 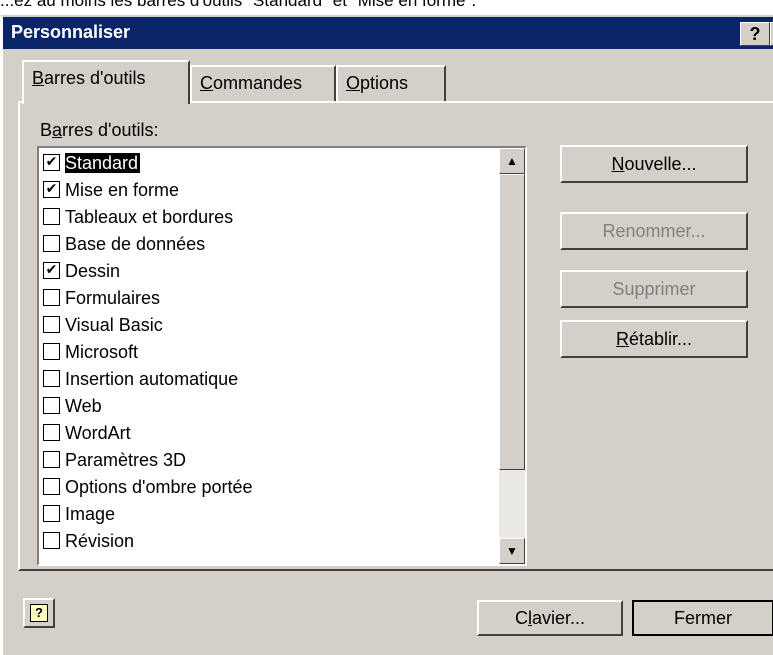 What do you see at coordinates (206, 83) in the screenshot?
I see `tab-commands-accel: C` at bounding box center [206, 83].